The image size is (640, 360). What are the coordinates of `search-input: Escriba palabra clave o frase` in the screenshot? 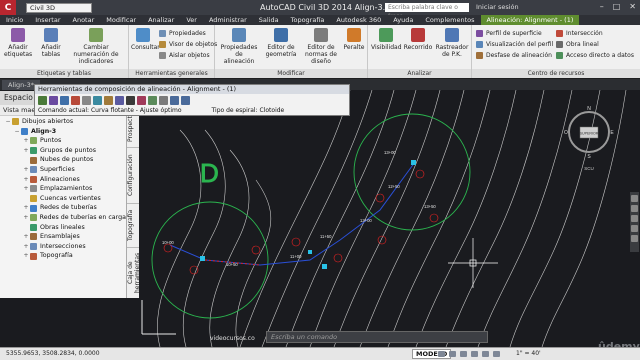 It's located at (427, 11).